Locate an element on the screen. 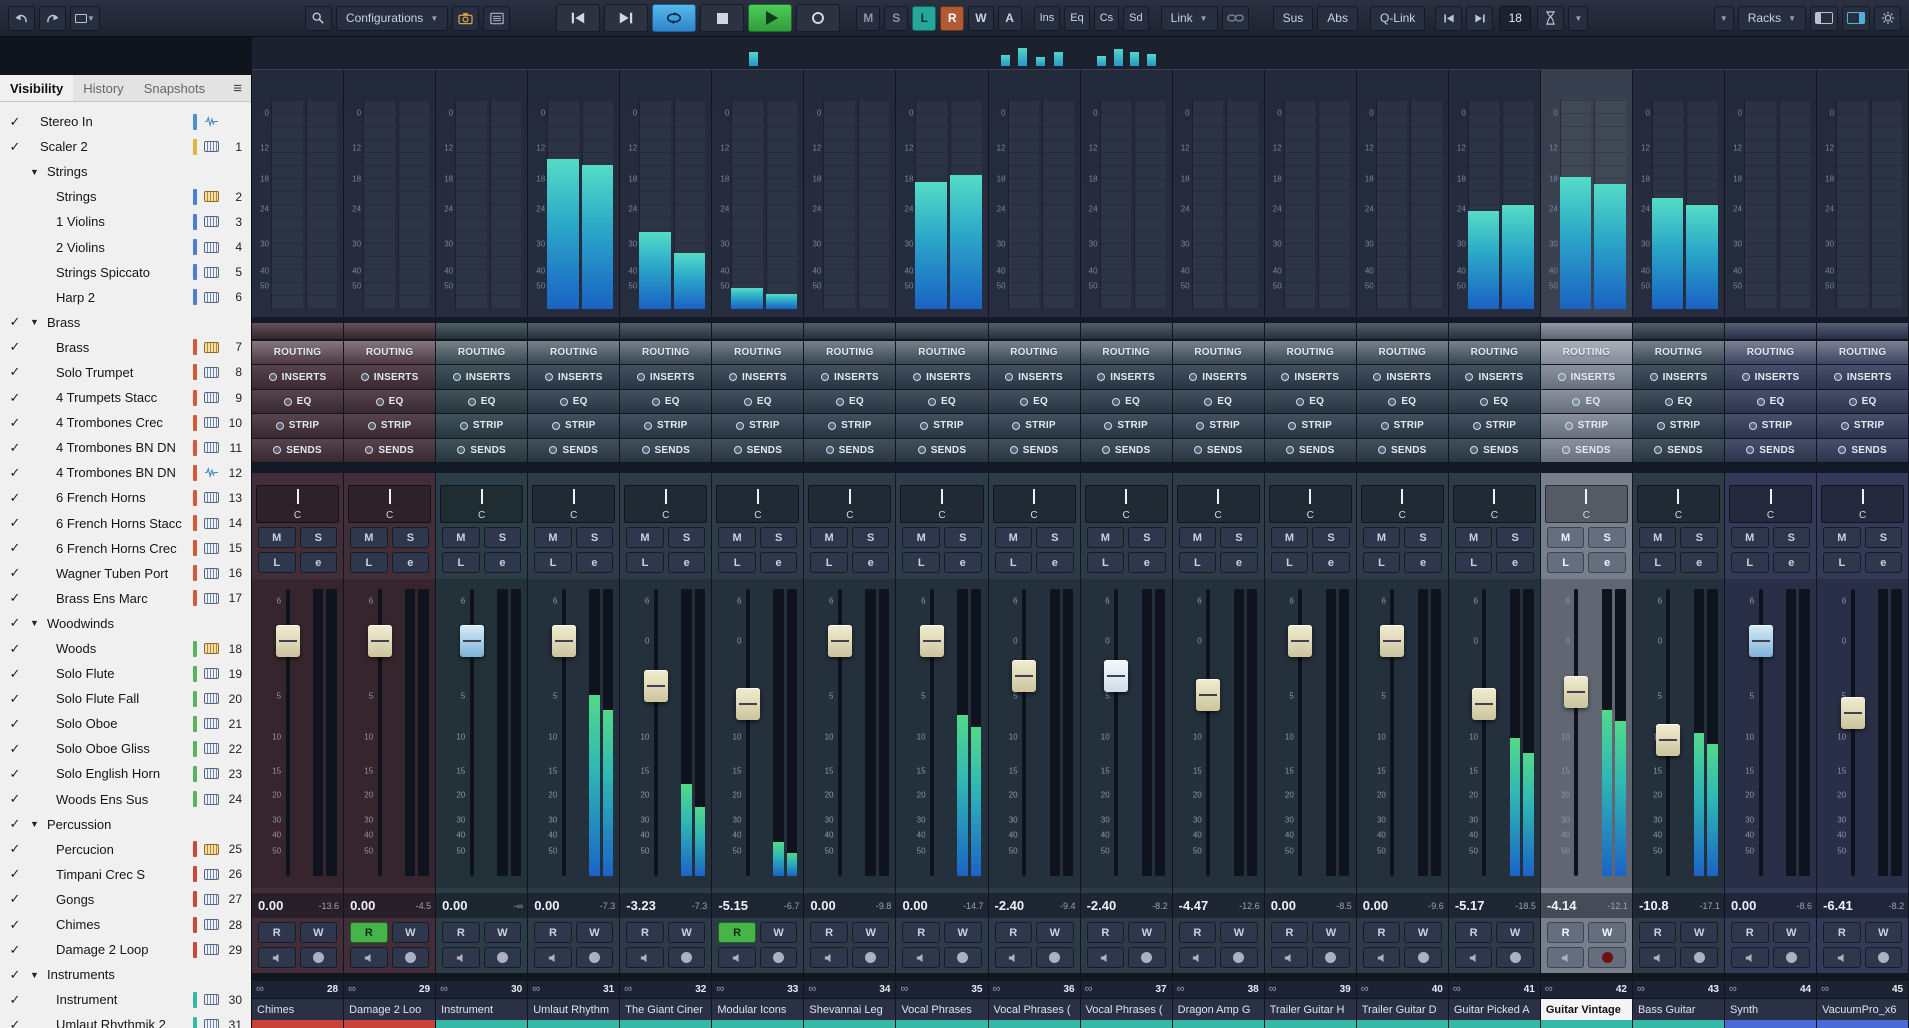 This screenshot has height=1028, width=1909. track-list-item: 1 Violins 3 is located at coordinates (125, 221).